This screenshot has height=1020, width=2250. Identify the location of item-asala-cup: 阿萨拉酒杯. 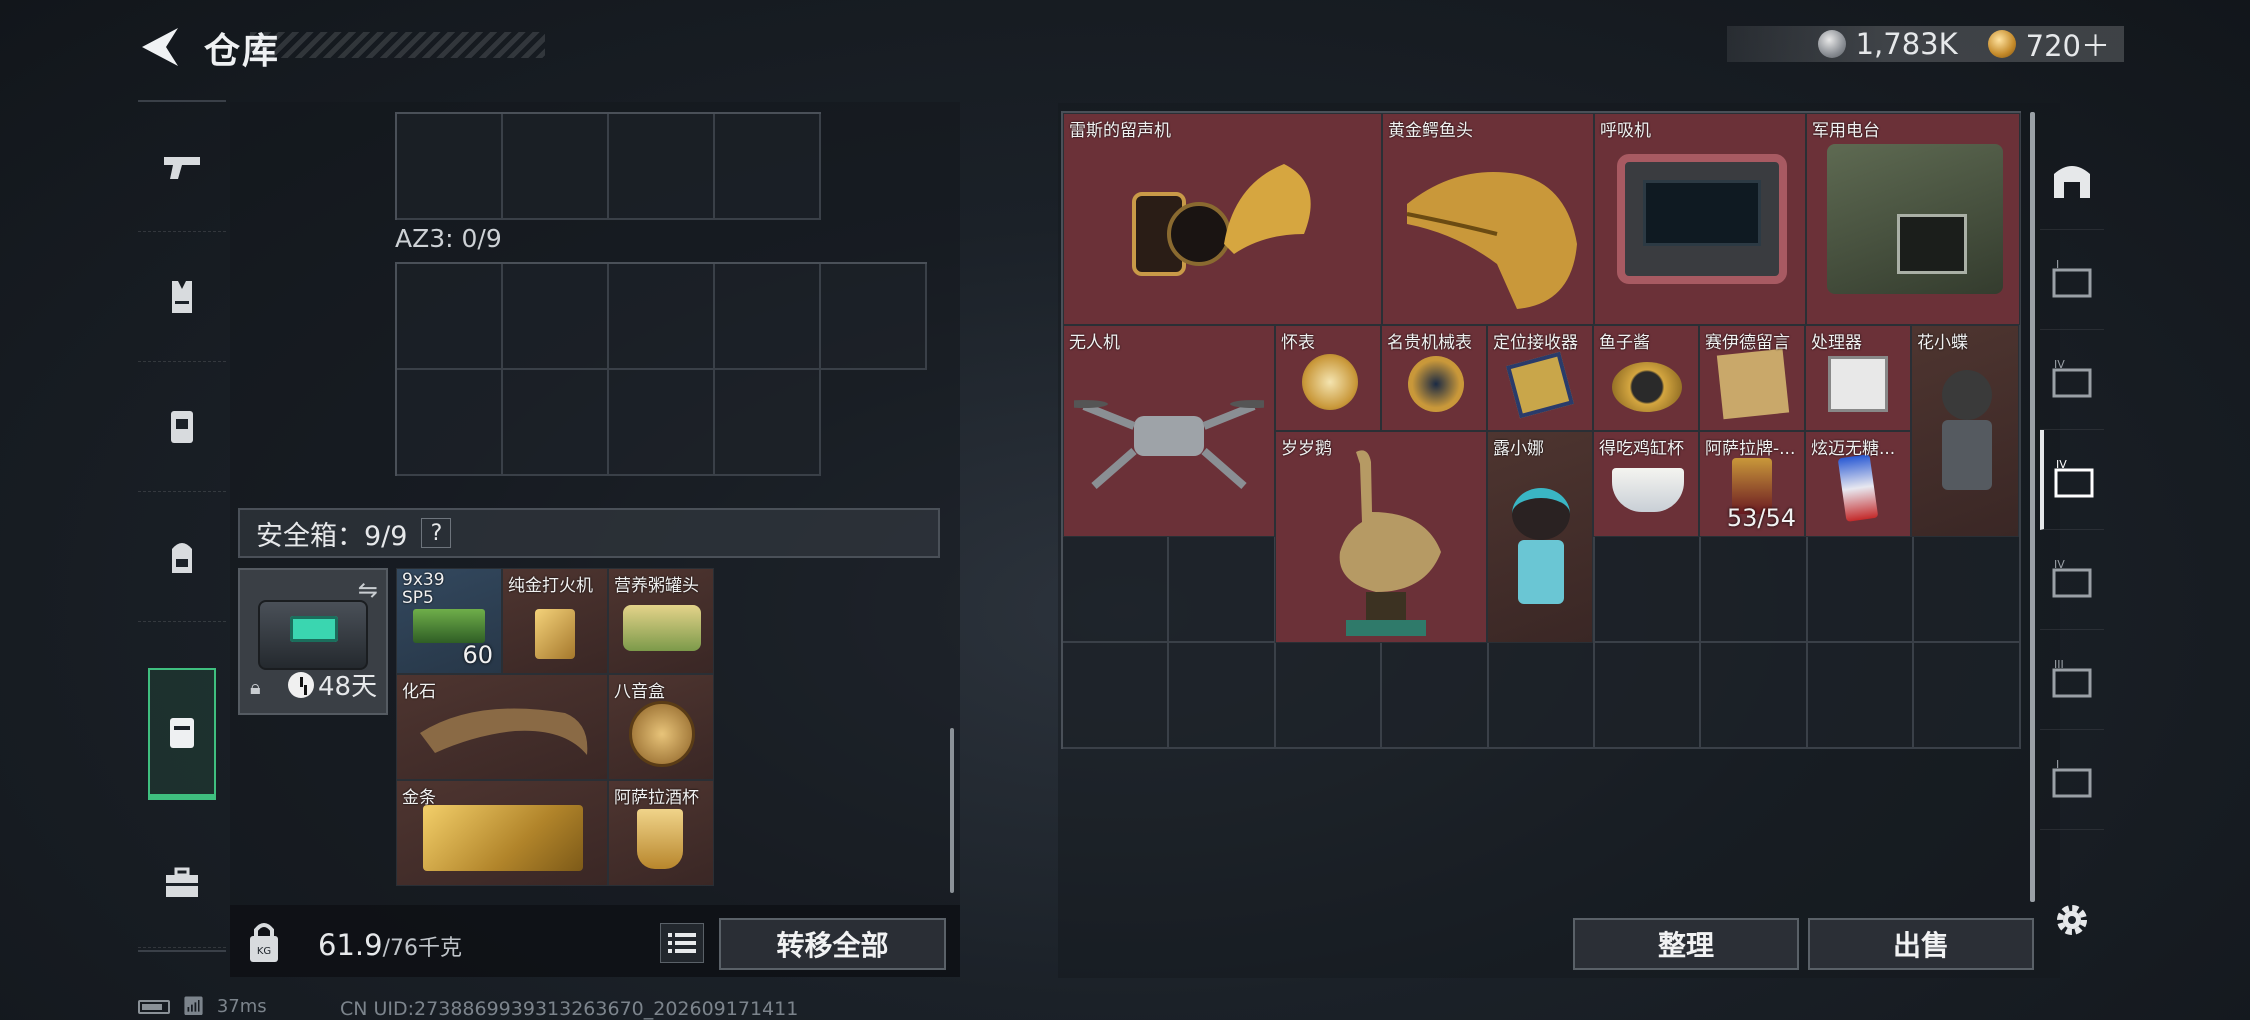
(661, 833).